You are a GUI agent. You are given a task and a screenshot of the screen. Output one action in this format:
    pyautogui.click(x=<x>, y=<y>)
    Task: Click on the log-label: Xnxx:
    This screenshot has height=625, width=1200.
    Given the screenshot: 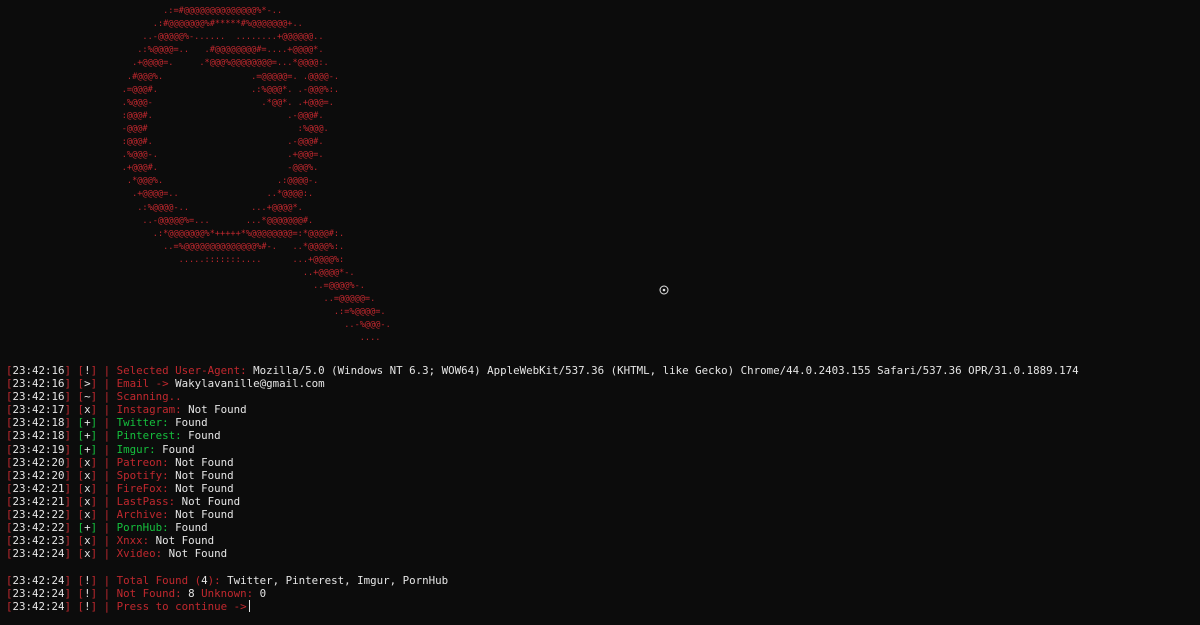 What is the action you would take?
    pyautogui.click(x=133, y=541)
    